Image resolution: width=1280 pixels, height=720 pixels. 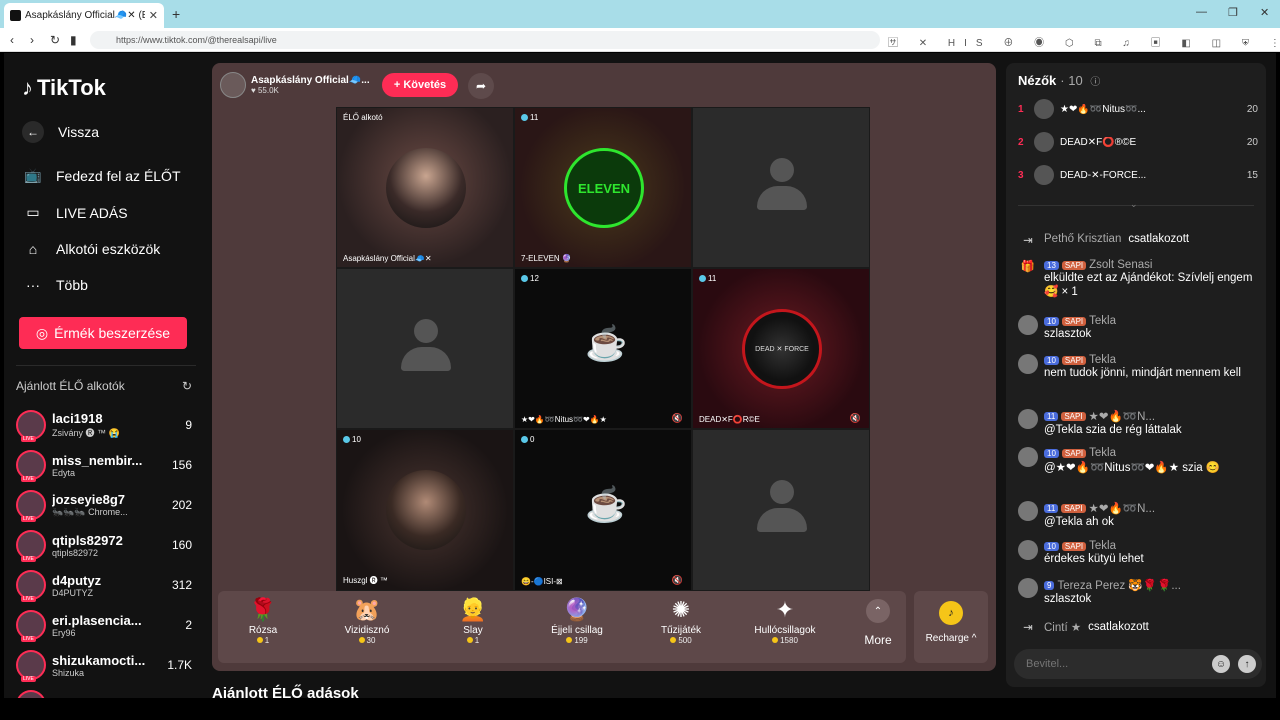 I want to click on guest-score: 0, so click(x=532, y=439).